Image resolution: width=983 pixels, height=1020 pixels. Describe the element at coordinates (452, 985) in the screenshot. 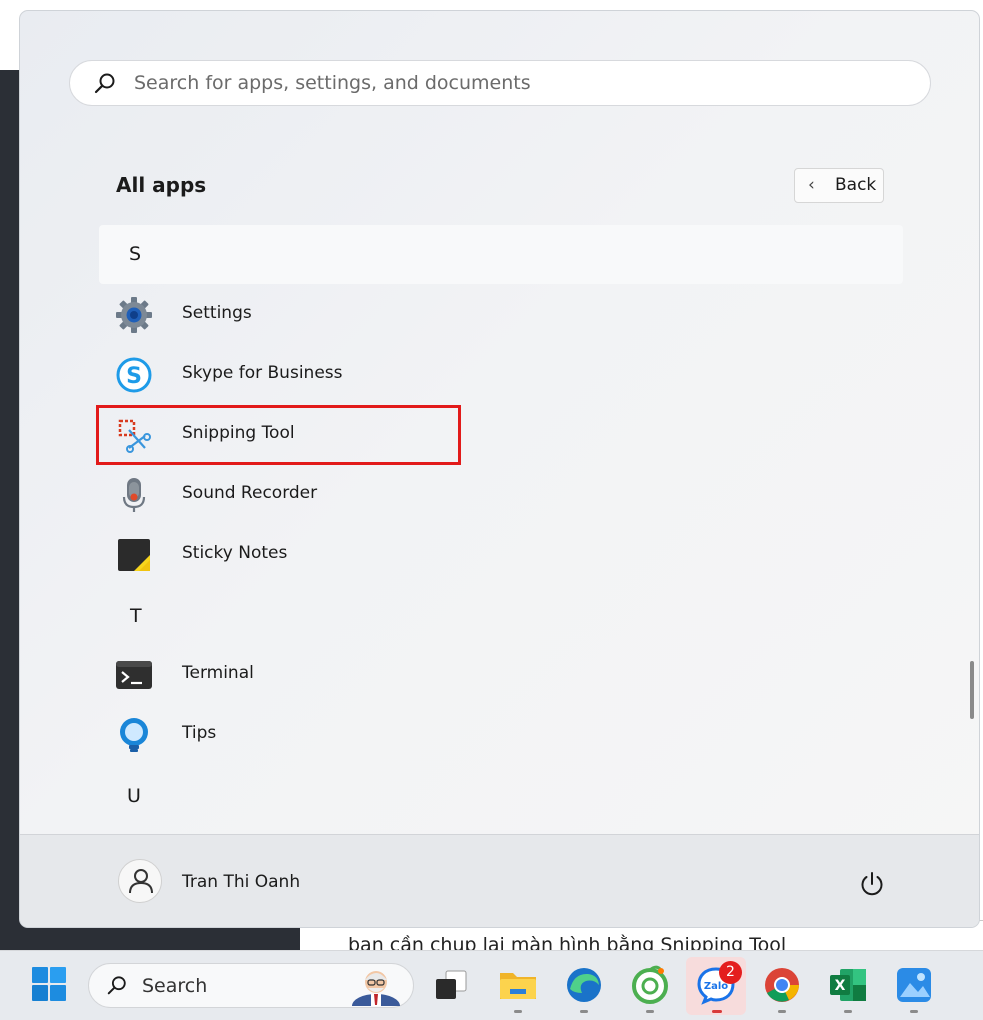

I see `task-view-icon` at that location.